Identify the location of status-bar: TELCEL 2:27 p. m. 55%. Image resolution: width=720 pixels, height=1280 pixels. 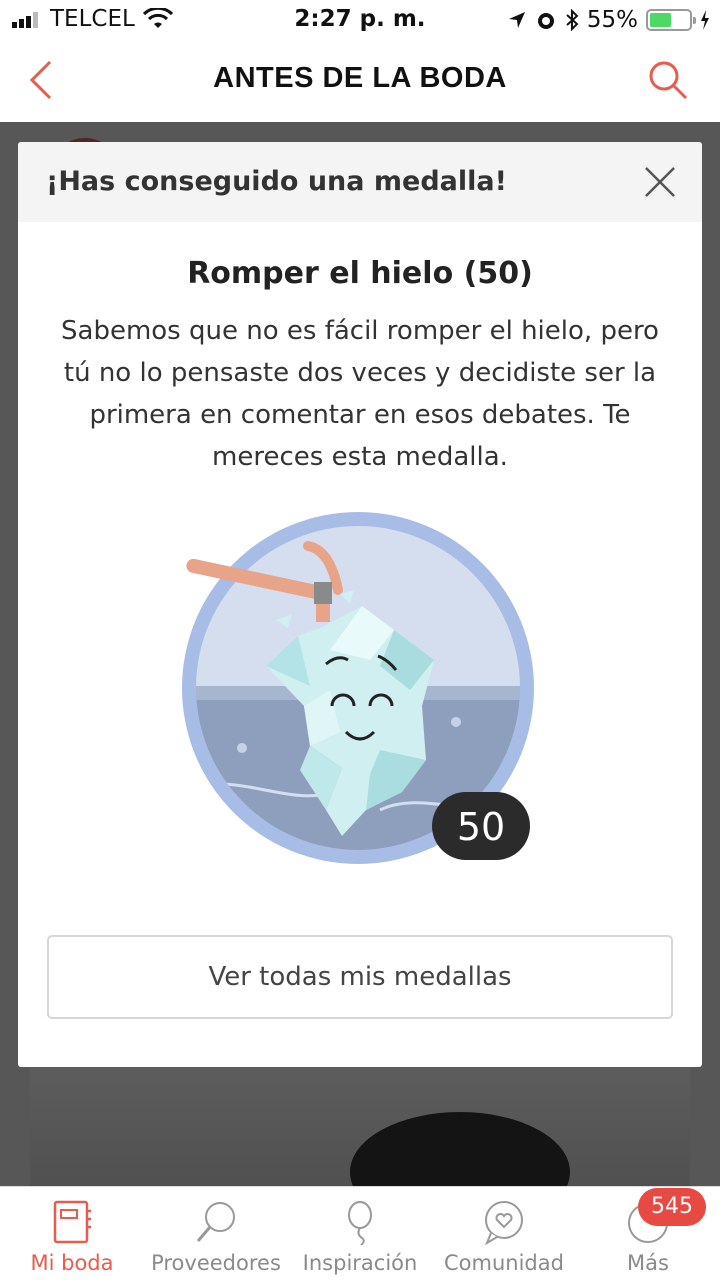
(360, 20).